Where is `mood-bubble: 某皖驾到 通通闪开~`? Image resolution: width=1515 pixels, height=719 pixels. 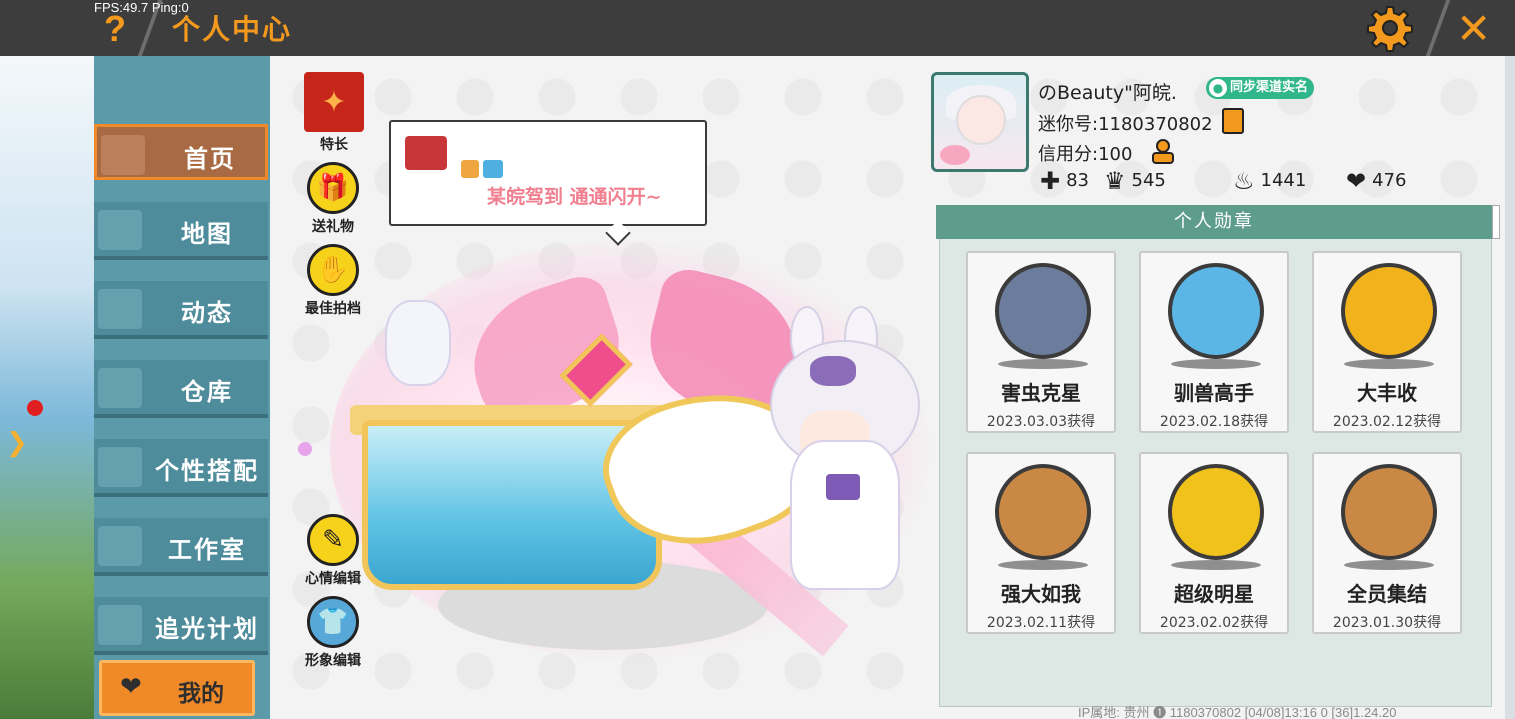
mood-bubble: 某皖驾到 通通闪开~ is located at coordinates (548, 183).